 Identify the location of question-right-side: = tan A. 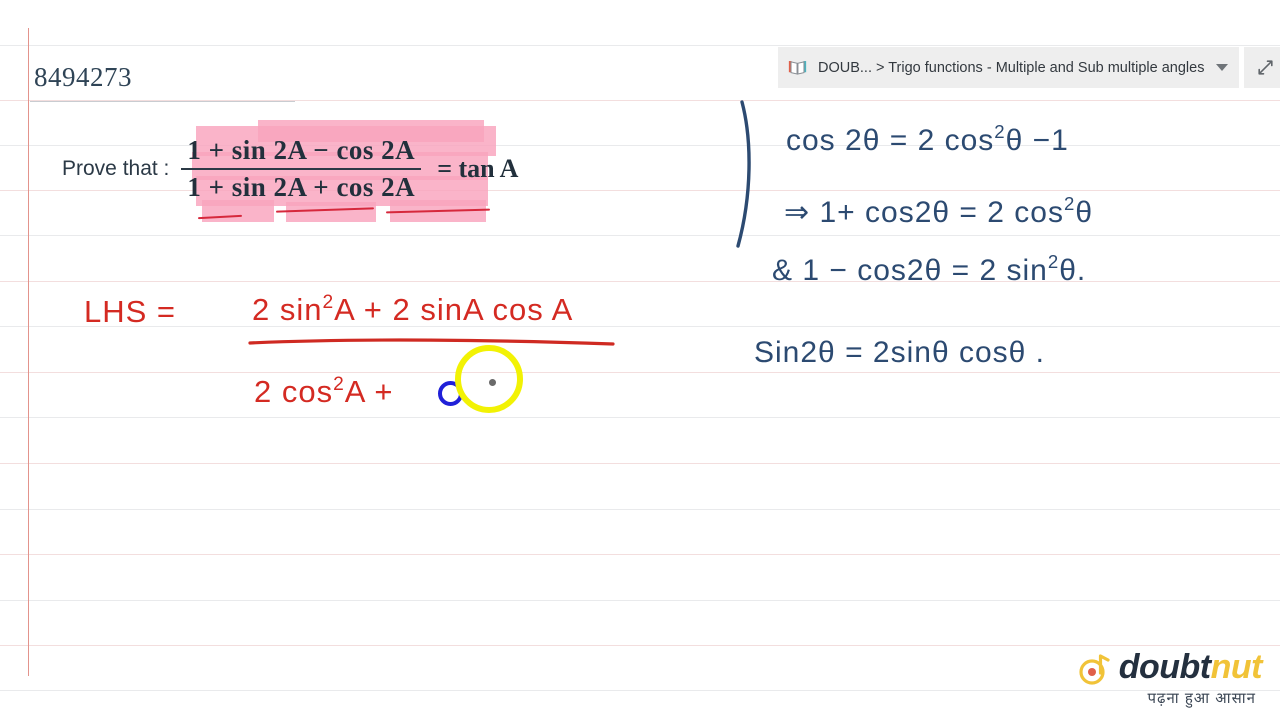
(478, 168).